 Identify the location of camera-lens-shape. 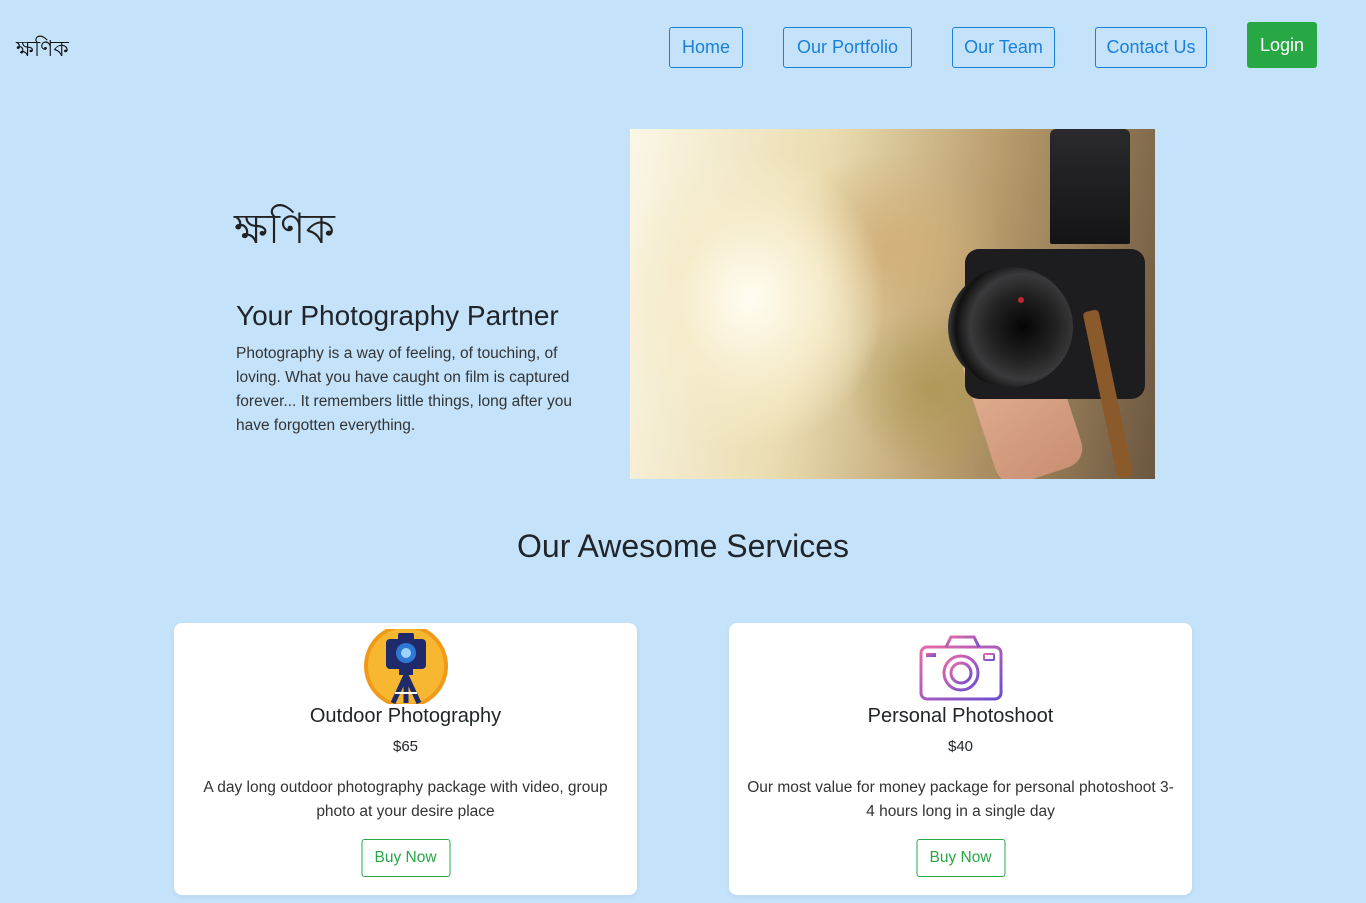
(1010, 327).